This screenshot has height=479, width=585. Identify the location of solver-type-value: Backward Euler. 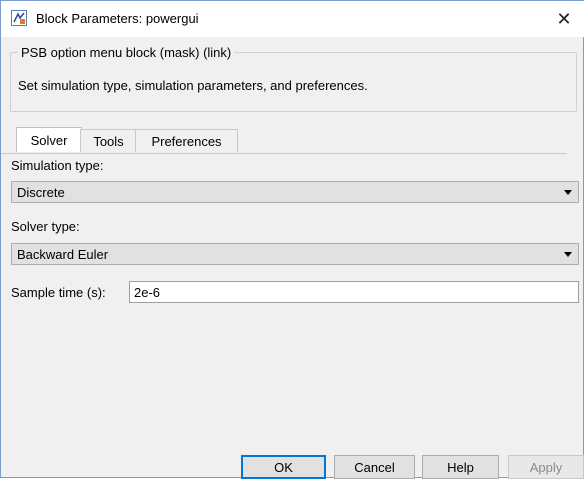
(63, 254).